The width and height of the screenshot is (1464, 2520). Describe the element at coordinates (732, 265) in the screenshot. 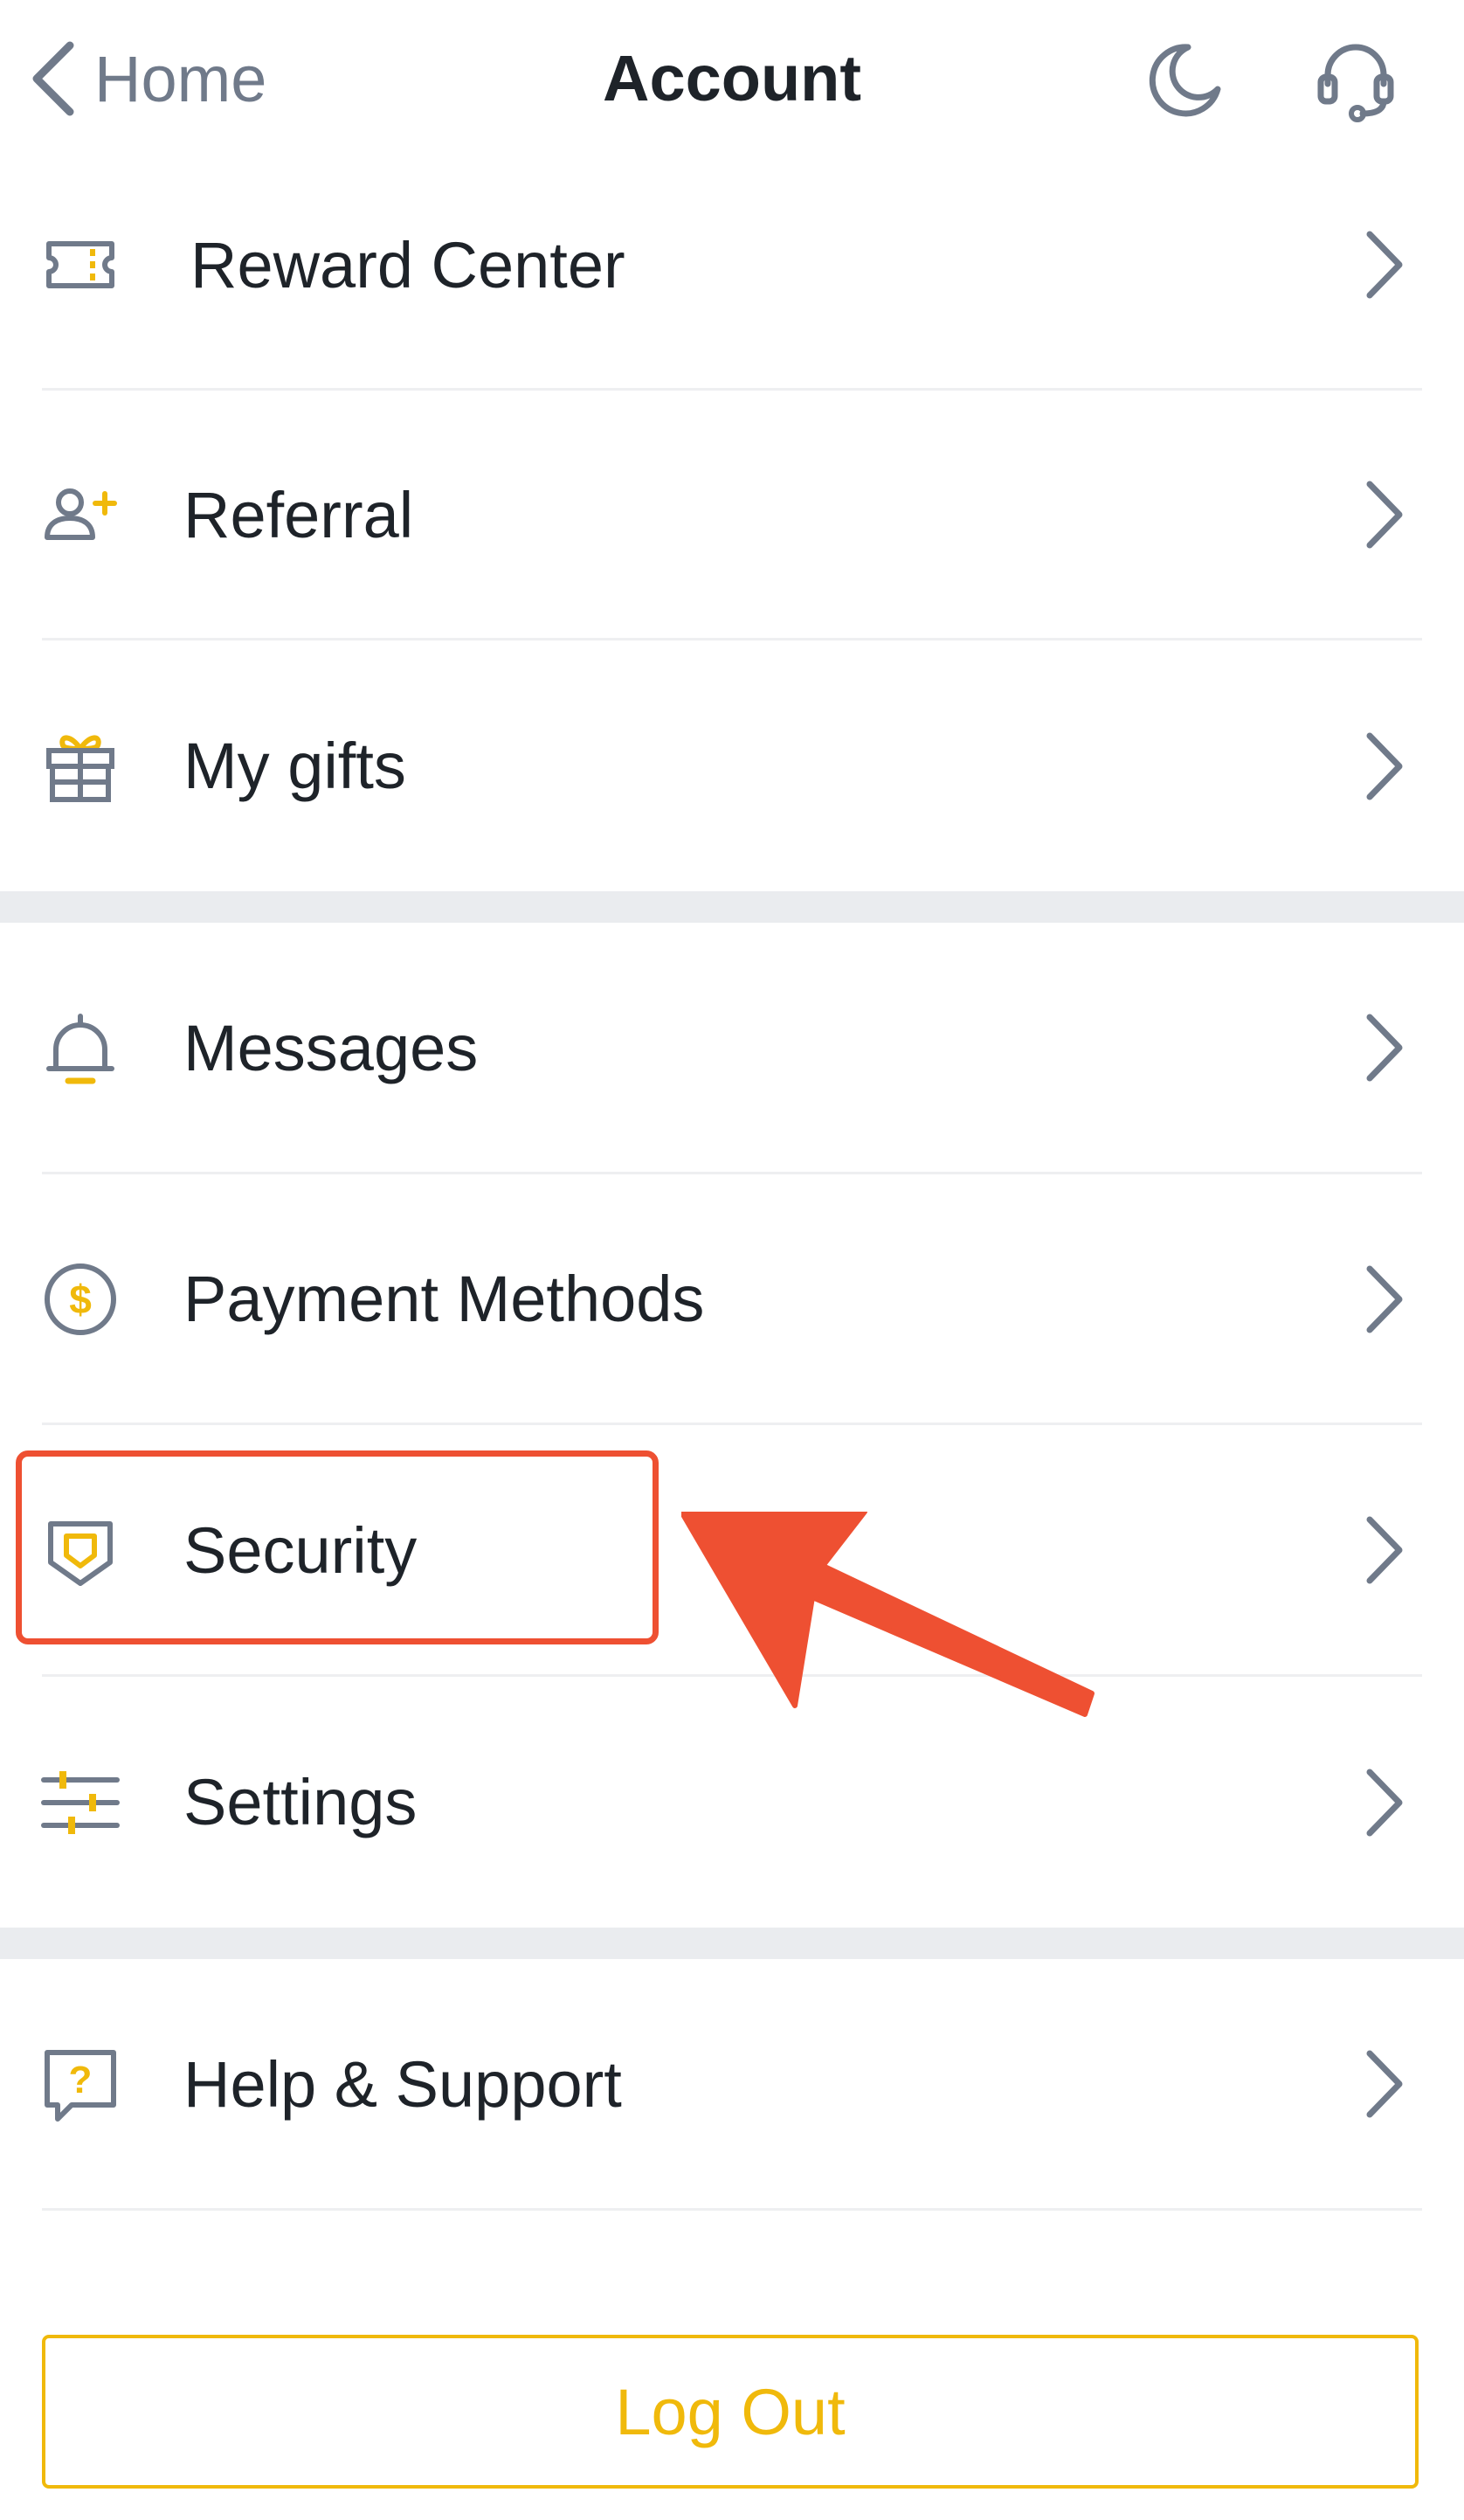

I see `menu-item-reward-center: Reward Center` at that location.